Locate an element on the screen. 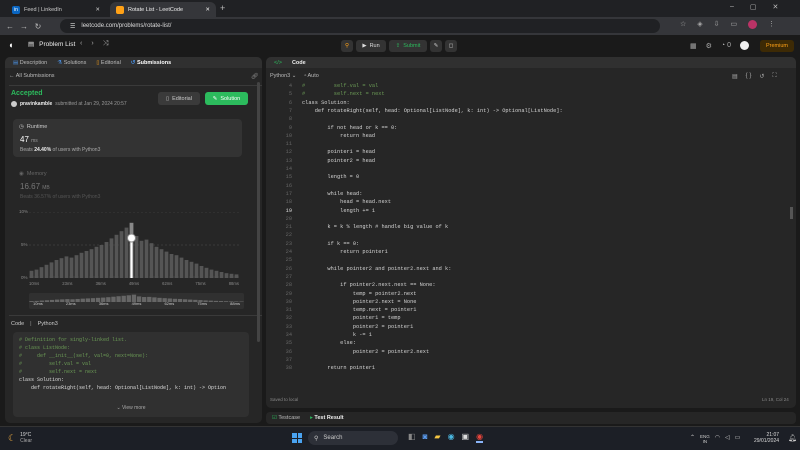  edge-icon: ◉ is located at coordinates (451, 437).